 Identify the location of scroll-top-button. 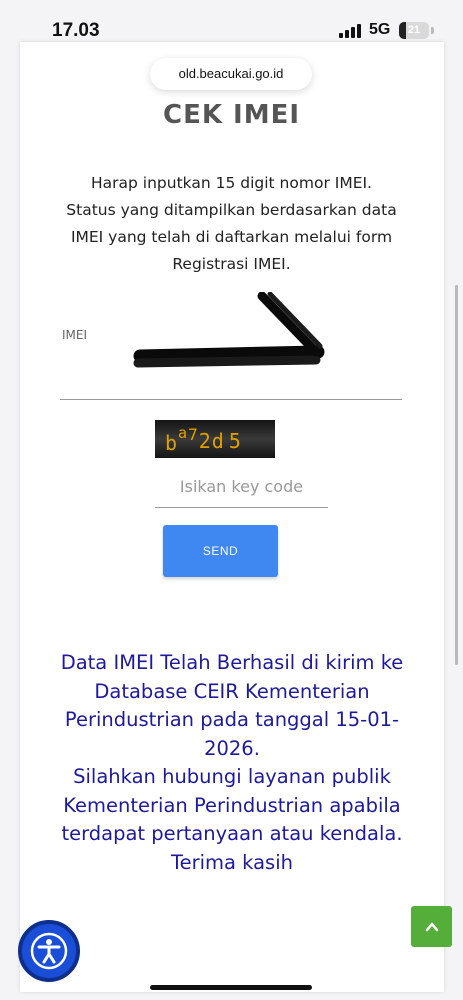
(431, 926).